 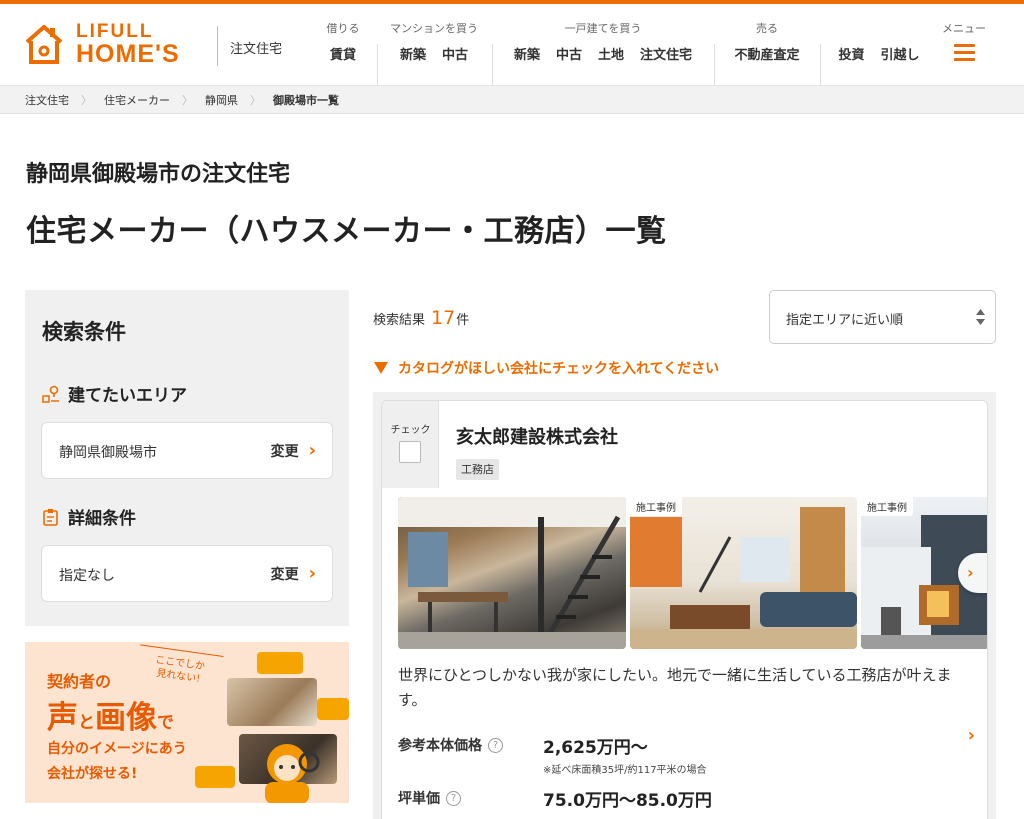 I want to click on photo-carousel: 施工事例 施工事例, so click(x=692, y=573).